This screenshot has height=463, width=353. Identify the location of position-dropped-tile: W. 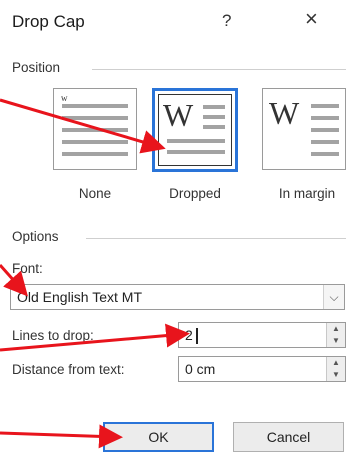
(195, 130).